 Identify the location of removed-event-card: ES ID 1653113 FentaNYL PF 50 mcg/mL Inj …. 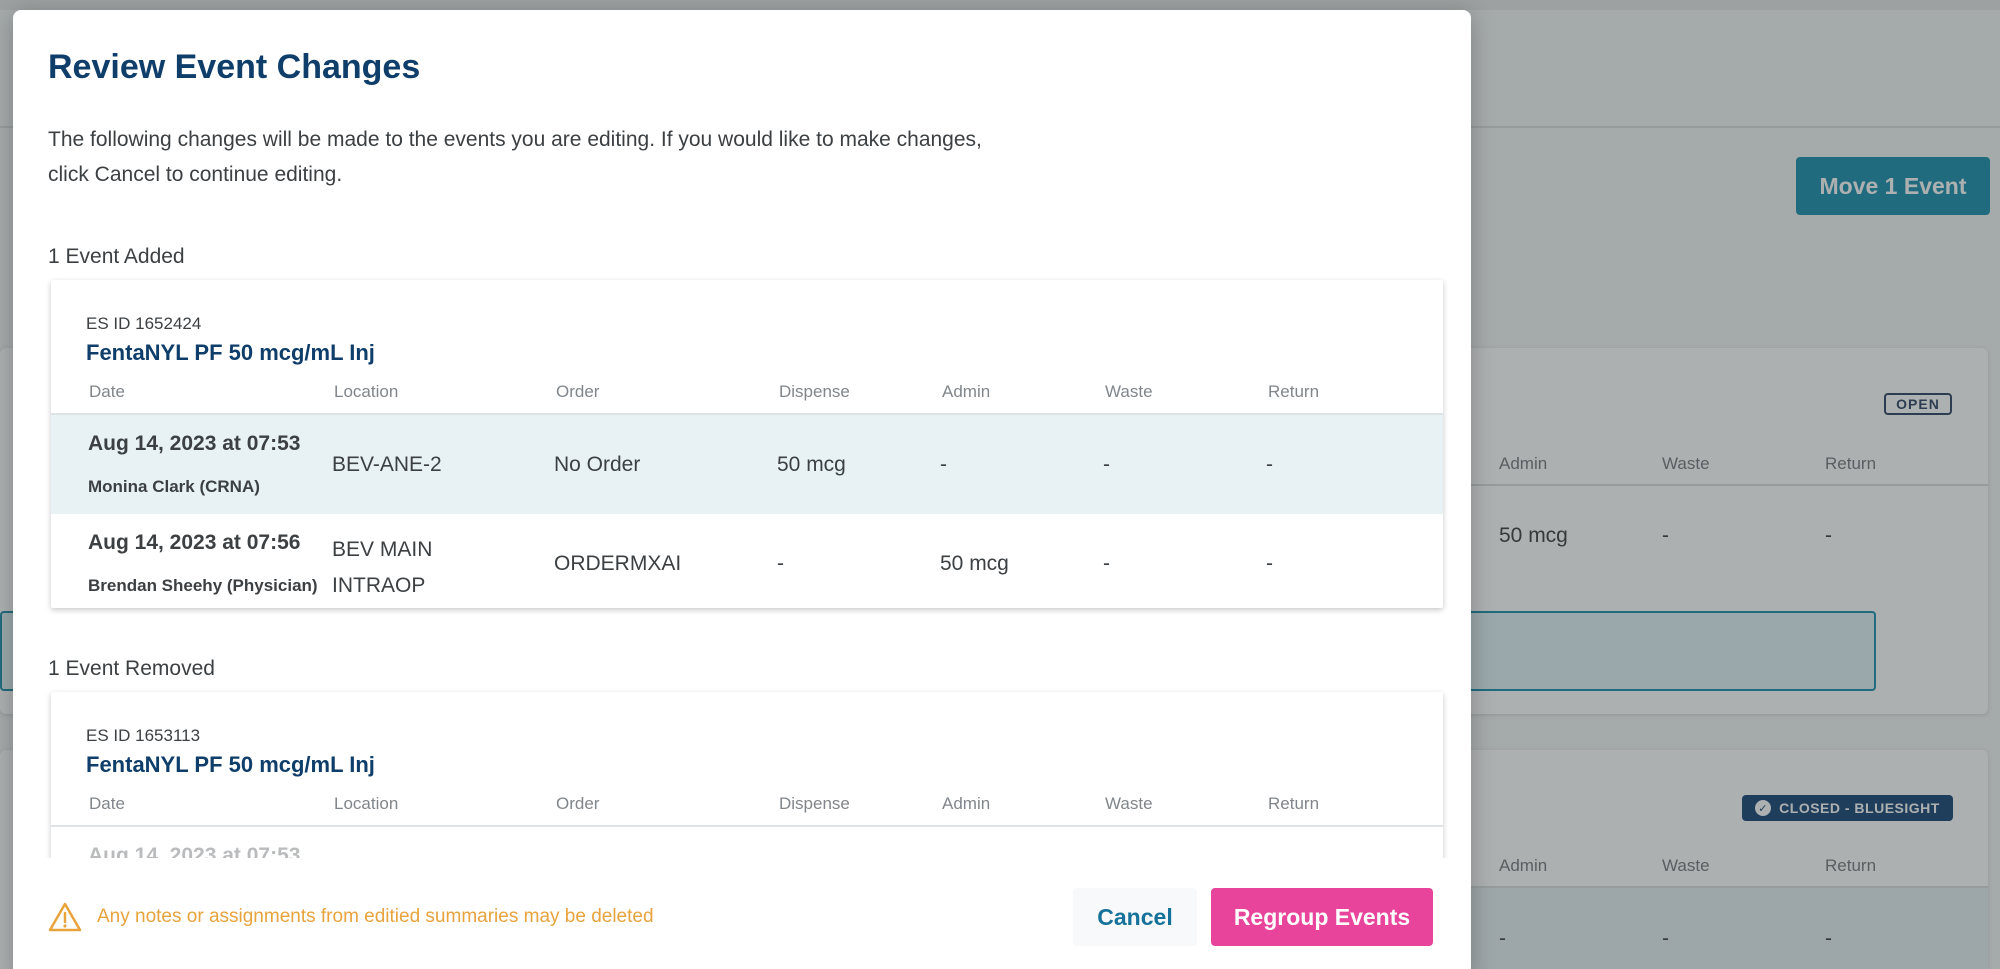
(747, 775).